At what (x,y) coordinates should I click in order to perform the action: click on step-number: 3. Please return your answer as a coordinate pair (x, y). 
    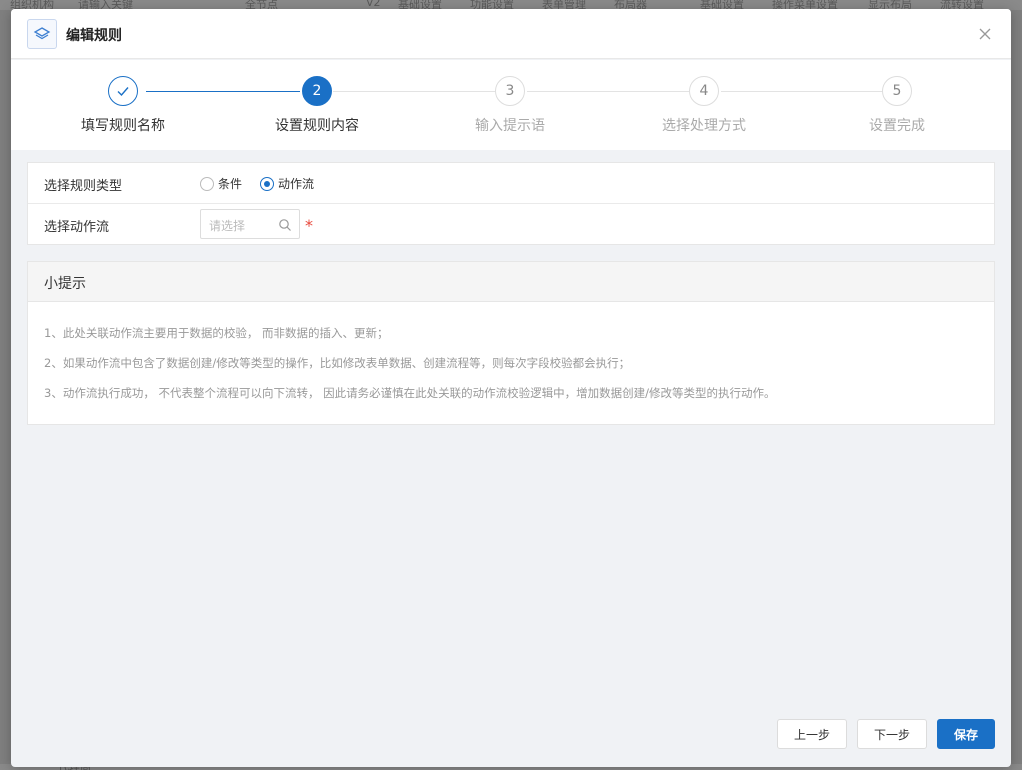
    Looking at the image, I should click on (510, 91).